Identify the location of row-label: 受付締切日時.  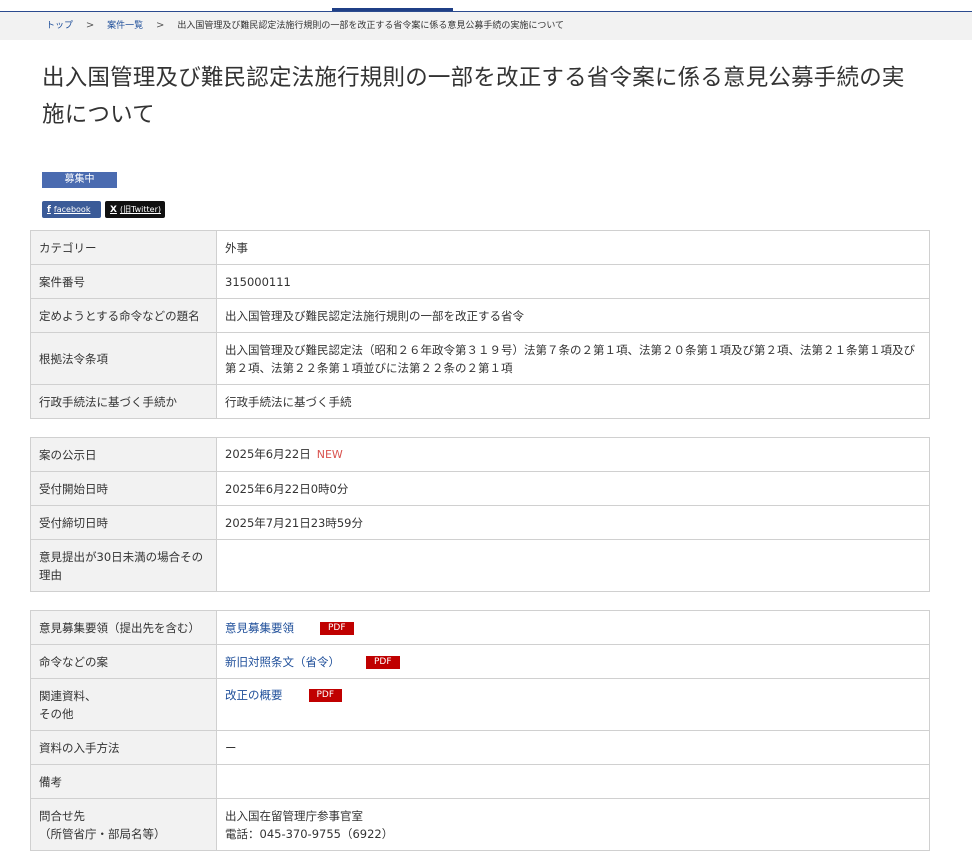
(123, 522).